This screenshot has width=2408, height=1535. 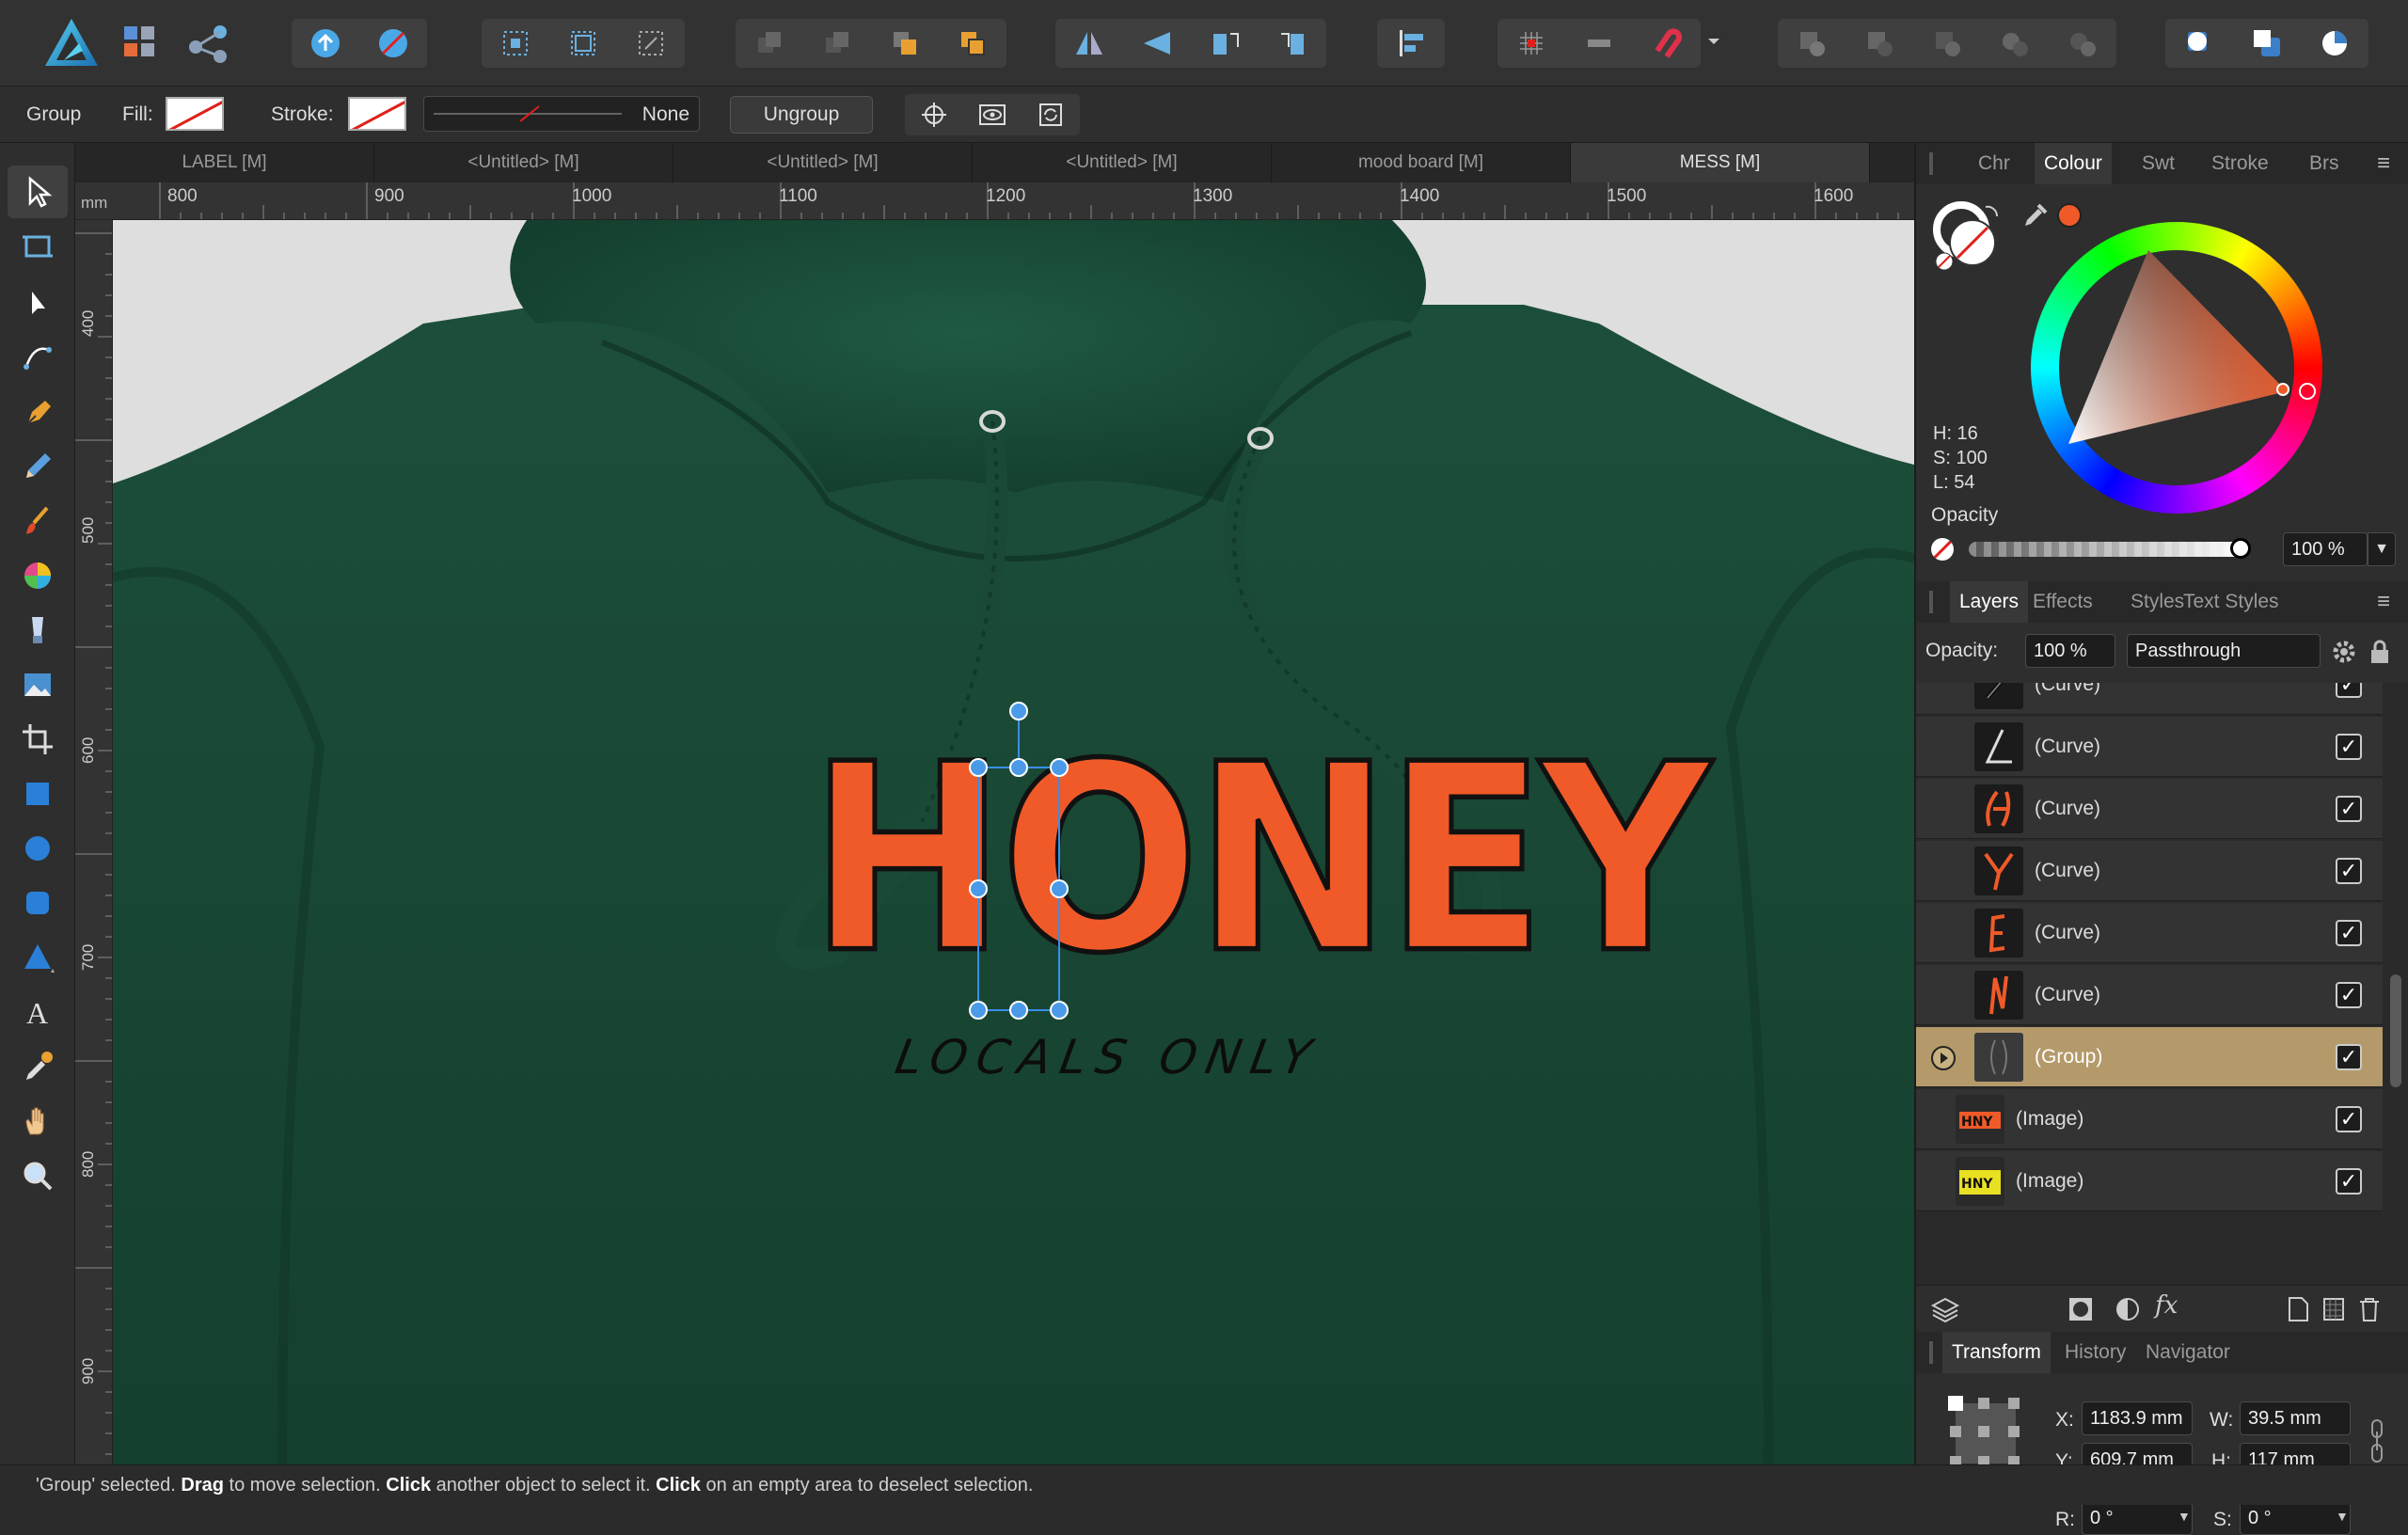 What do you see at coordinates (934, 114) in the screenshot?
I see `crosshair-icon` at bounding box center [934, 114].